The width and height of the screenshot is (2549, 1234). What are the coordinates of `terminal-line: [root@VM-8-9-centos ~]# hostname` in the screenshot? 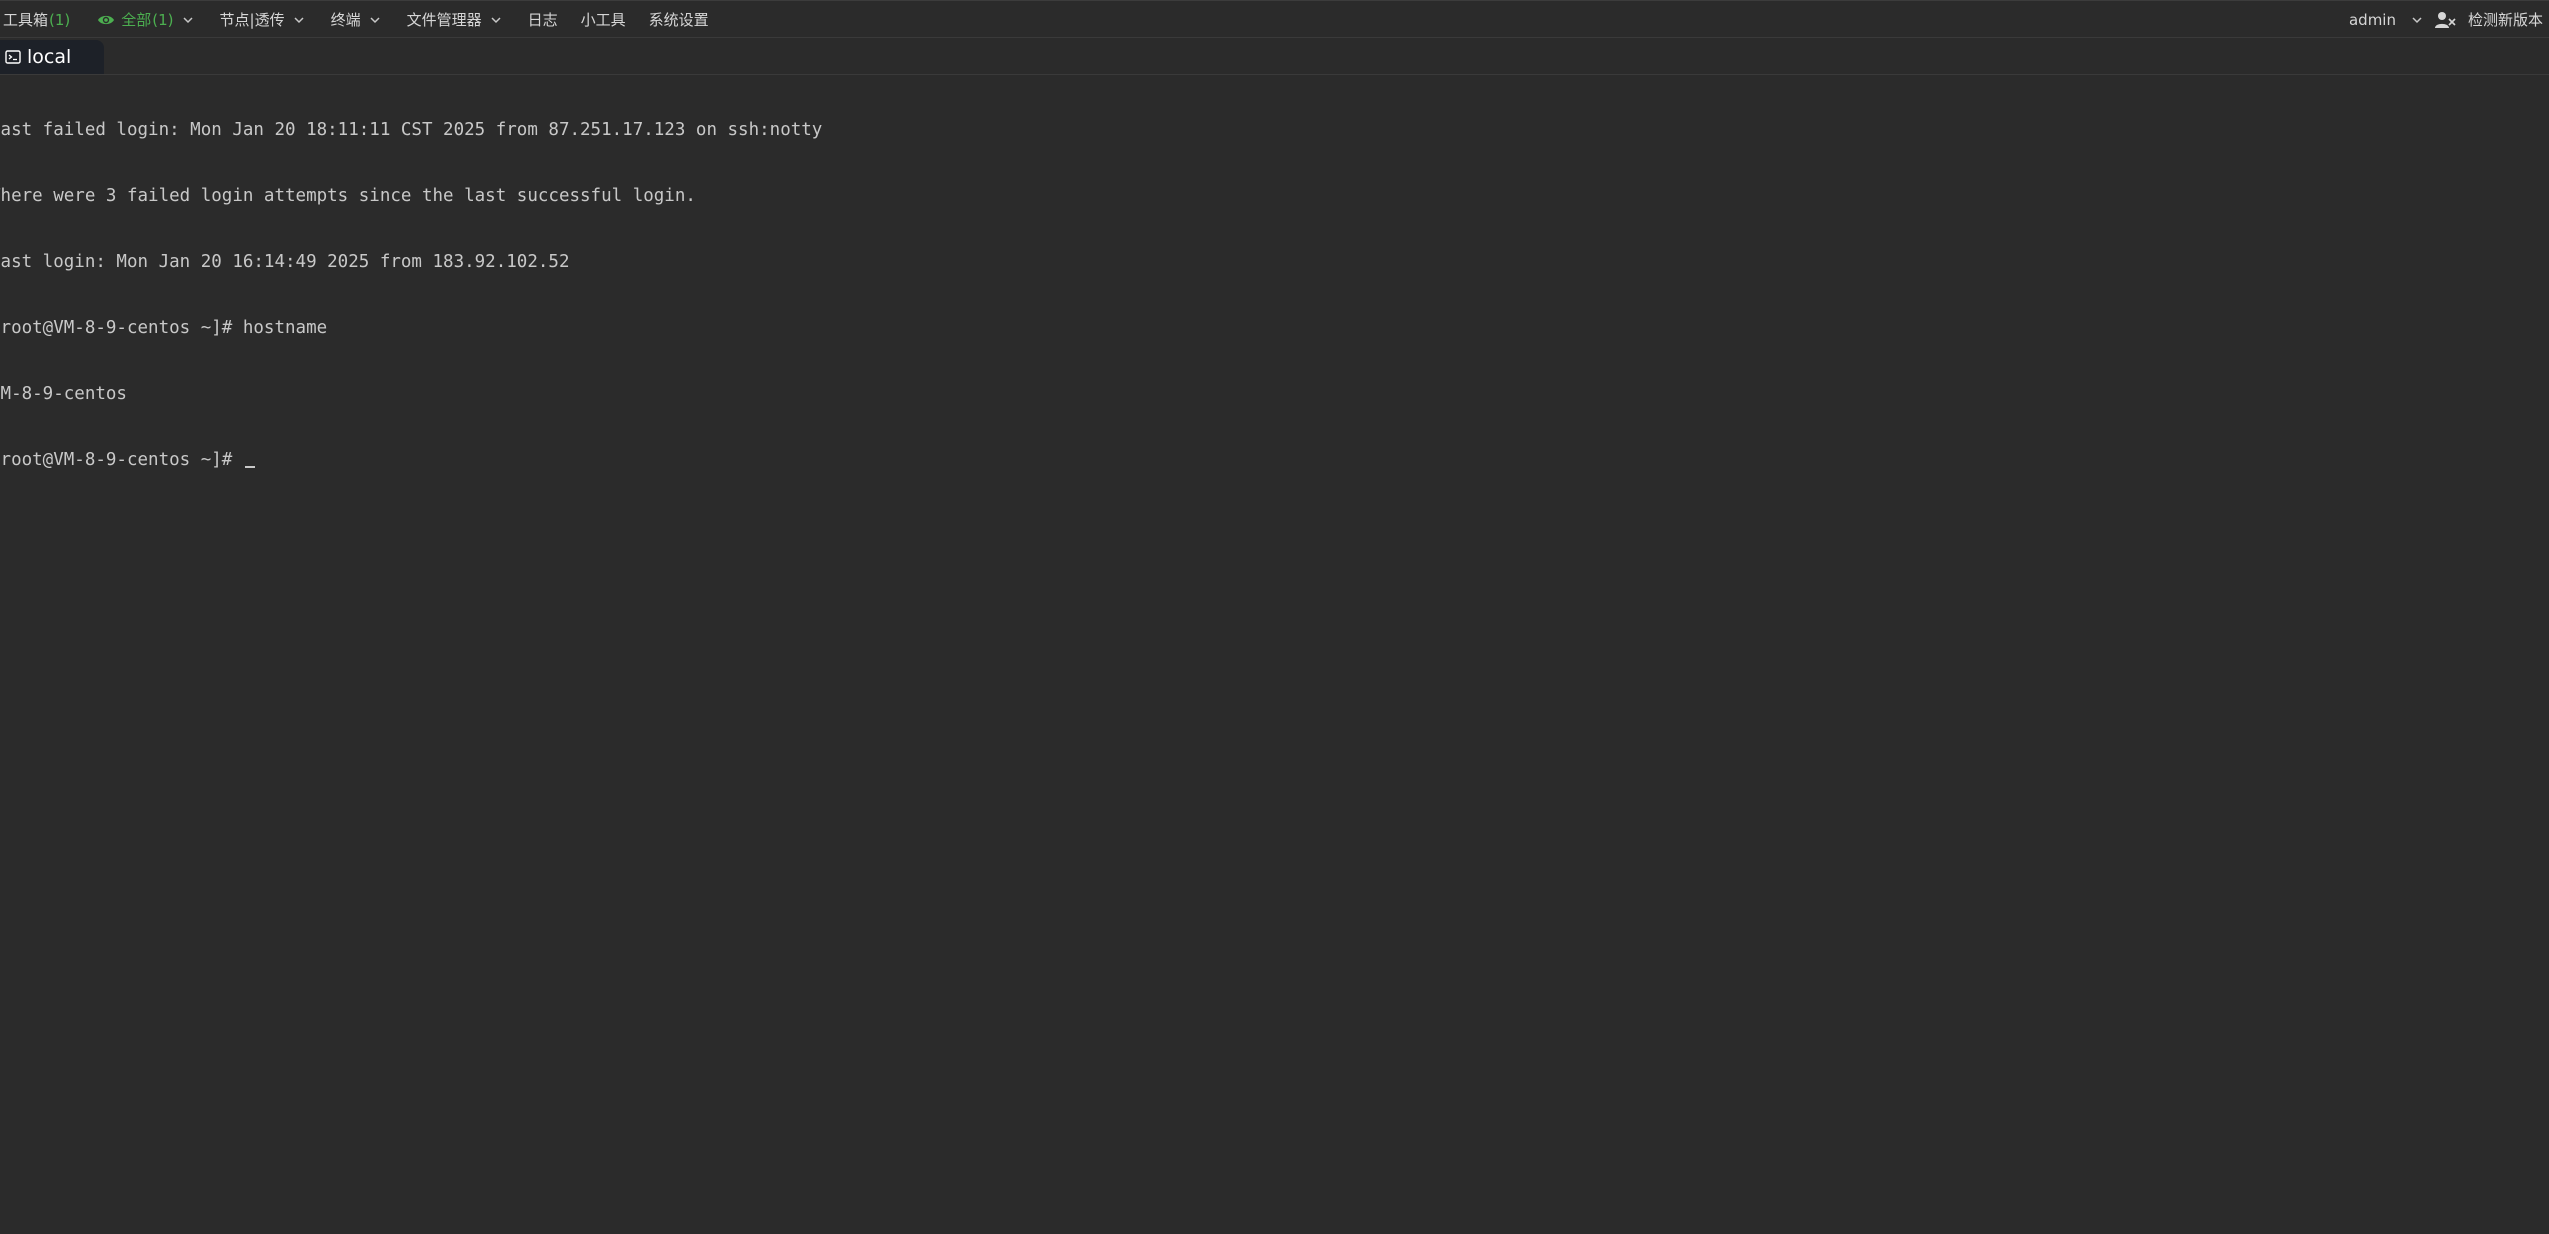 It's located at (164, 328).